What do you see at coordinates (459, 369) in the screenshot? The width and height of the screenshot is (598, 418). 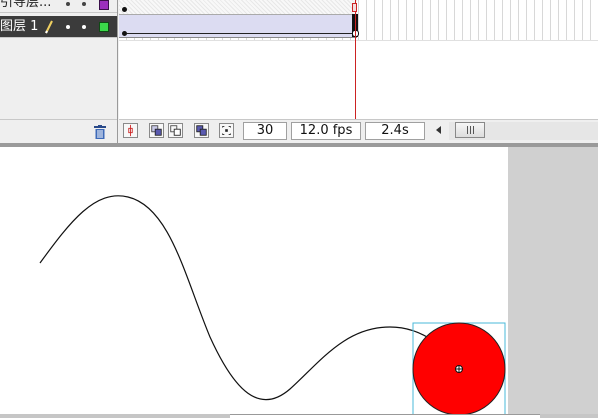 I see `transform-point-icon` at bounding box center [459, 369].